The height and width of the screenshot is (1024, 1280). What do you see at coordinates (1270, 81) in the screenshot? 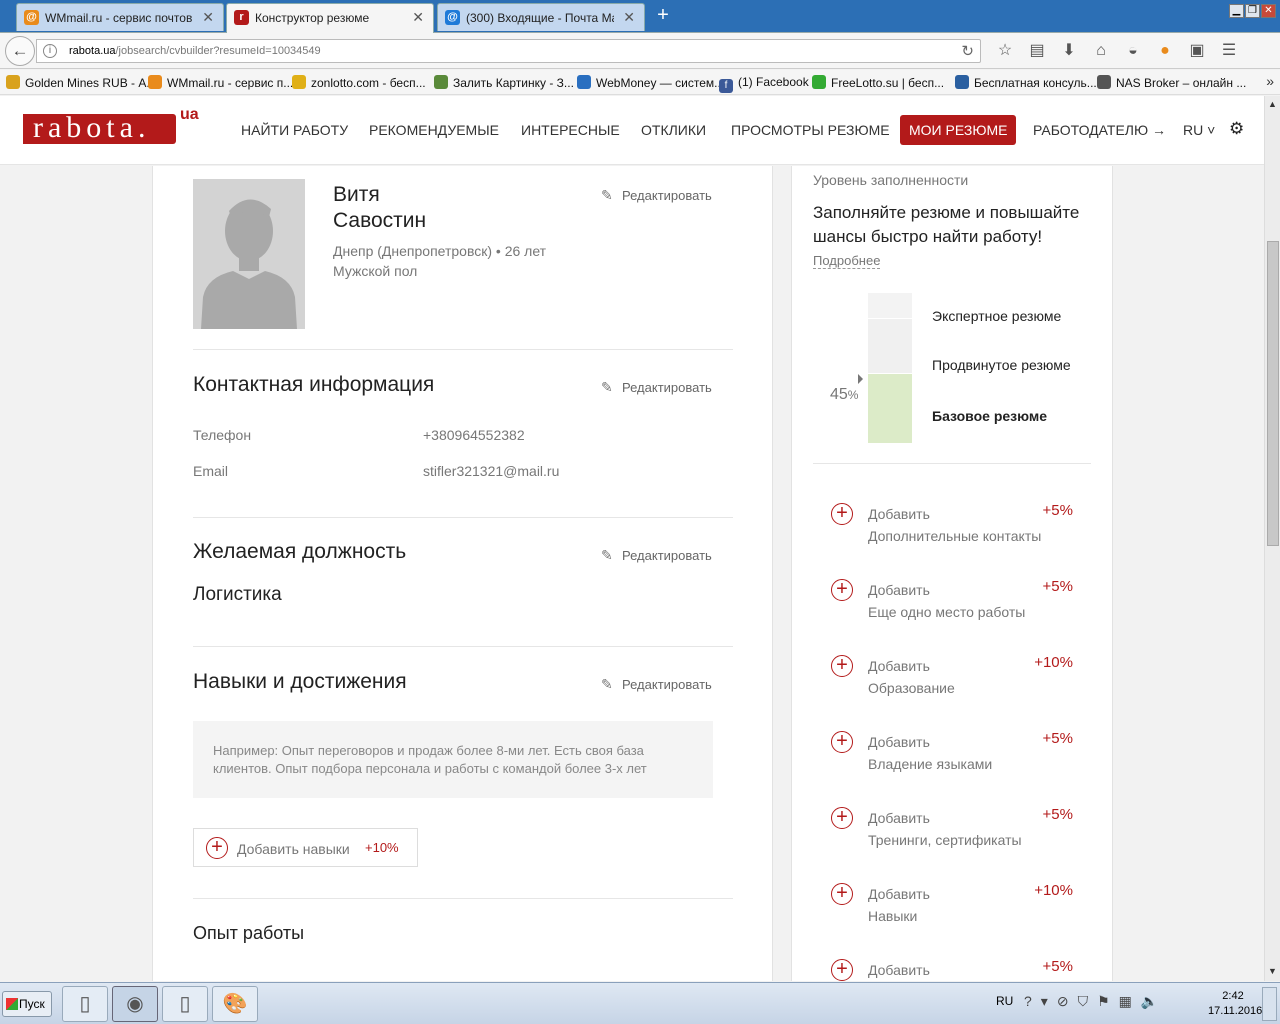
I see `chevron-more-icon: »` at bounding box center [1270, 81].